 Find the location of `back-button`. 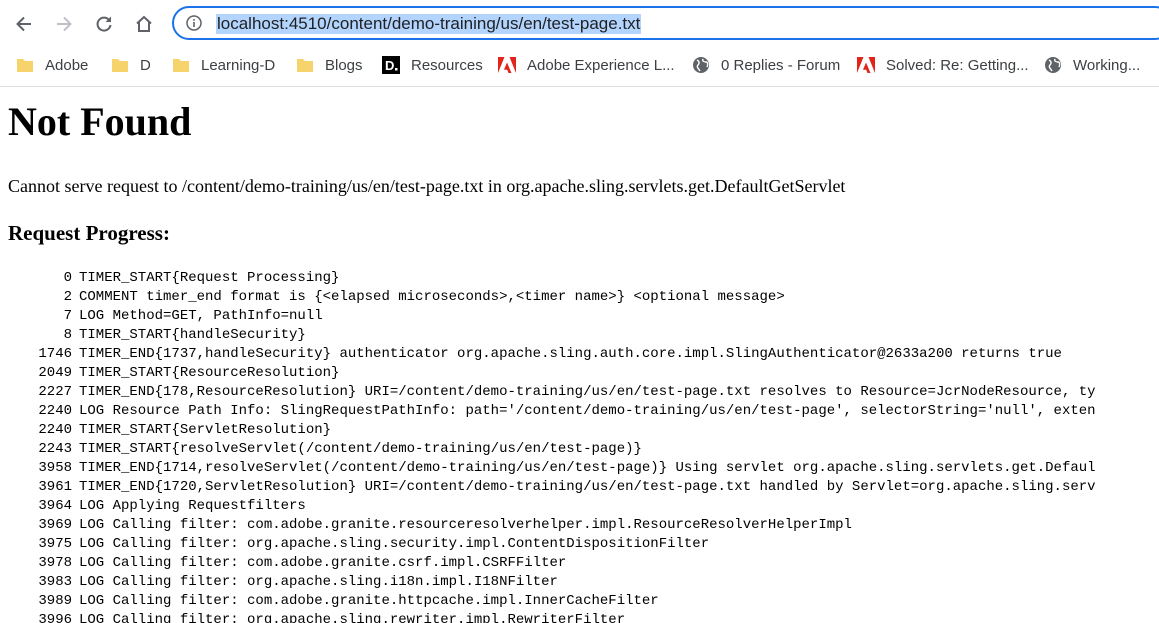

back-button is located at coordinates (24, 24).